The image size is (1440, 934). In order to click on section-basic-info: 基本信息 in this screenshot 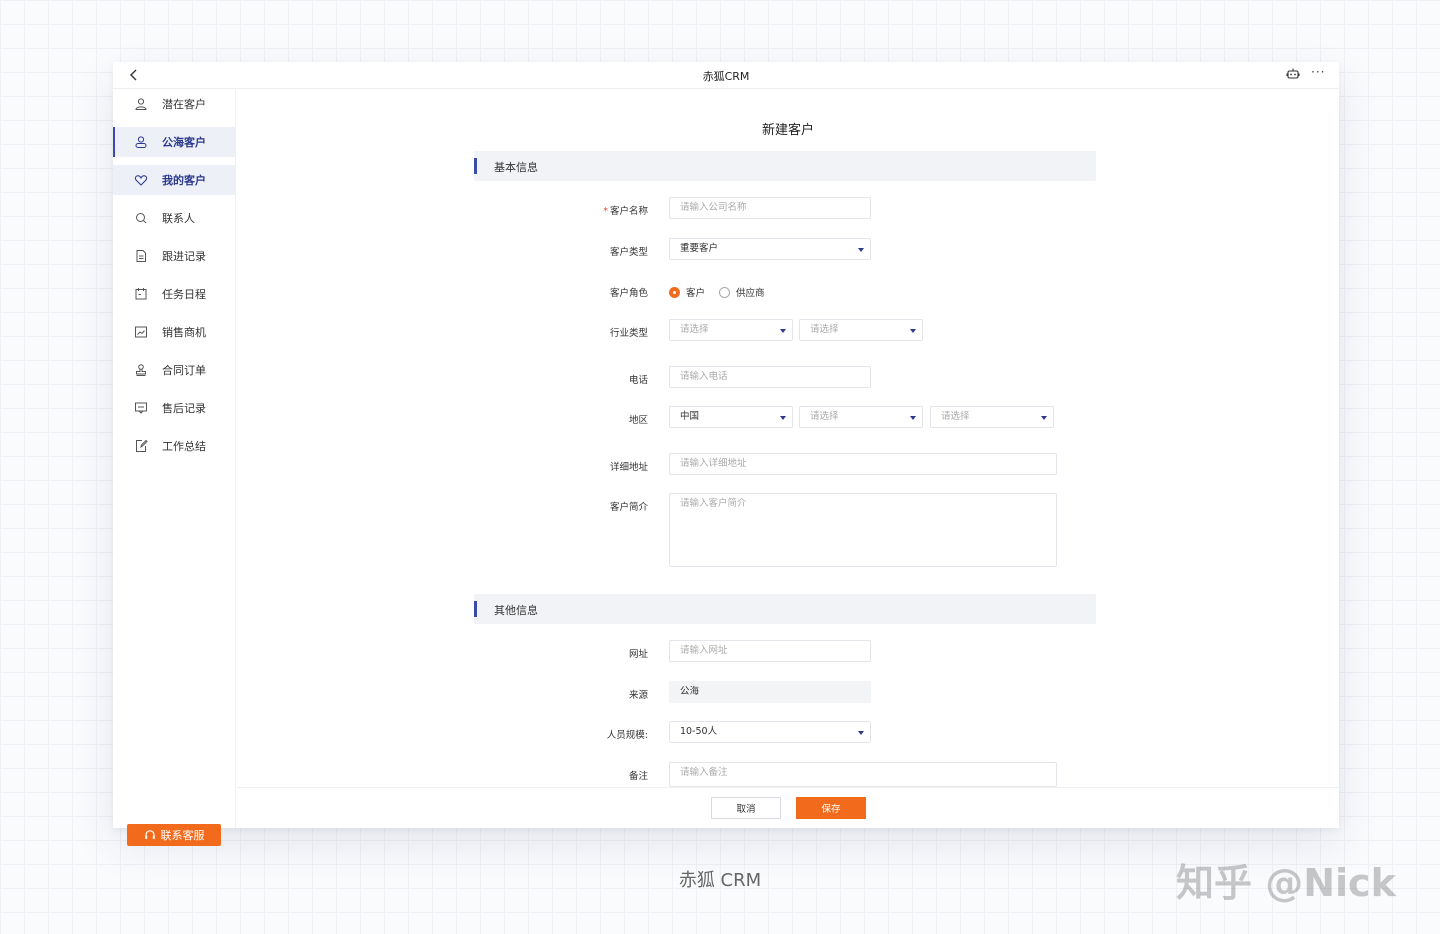, I will do `click(785, 166)`.